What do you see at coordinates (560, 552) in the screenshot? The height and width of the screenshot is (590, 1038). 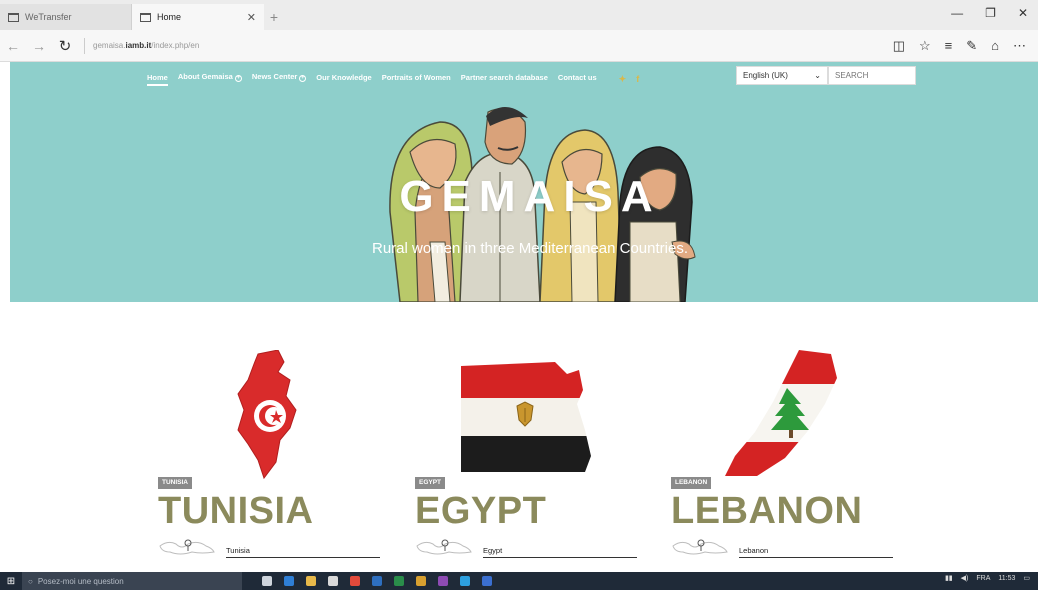 I see `country-link-egypt: Egypt` at bounding box center [560, 552].